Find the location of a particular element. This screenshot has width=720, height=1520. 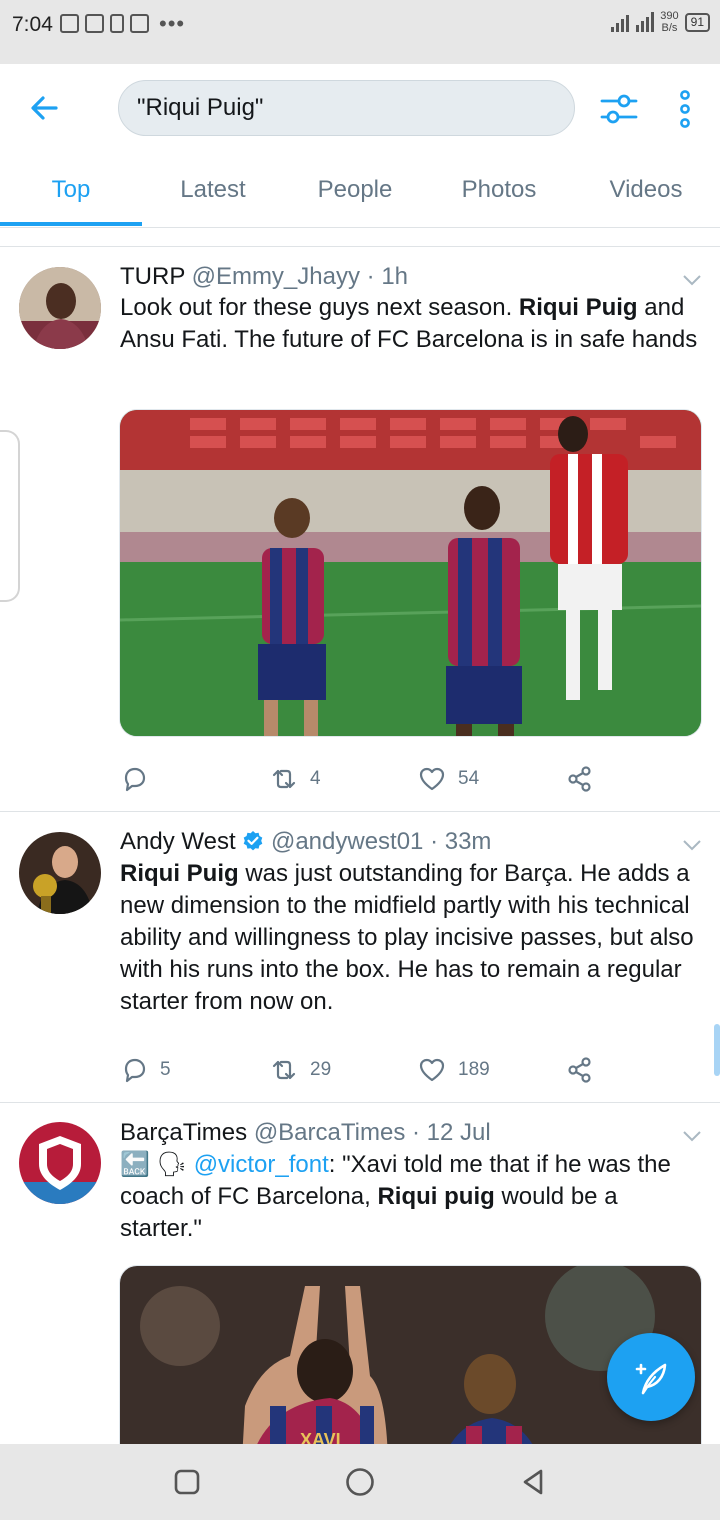

tweet-actions: 5 29 189 is located at coordinates (360, 1072).